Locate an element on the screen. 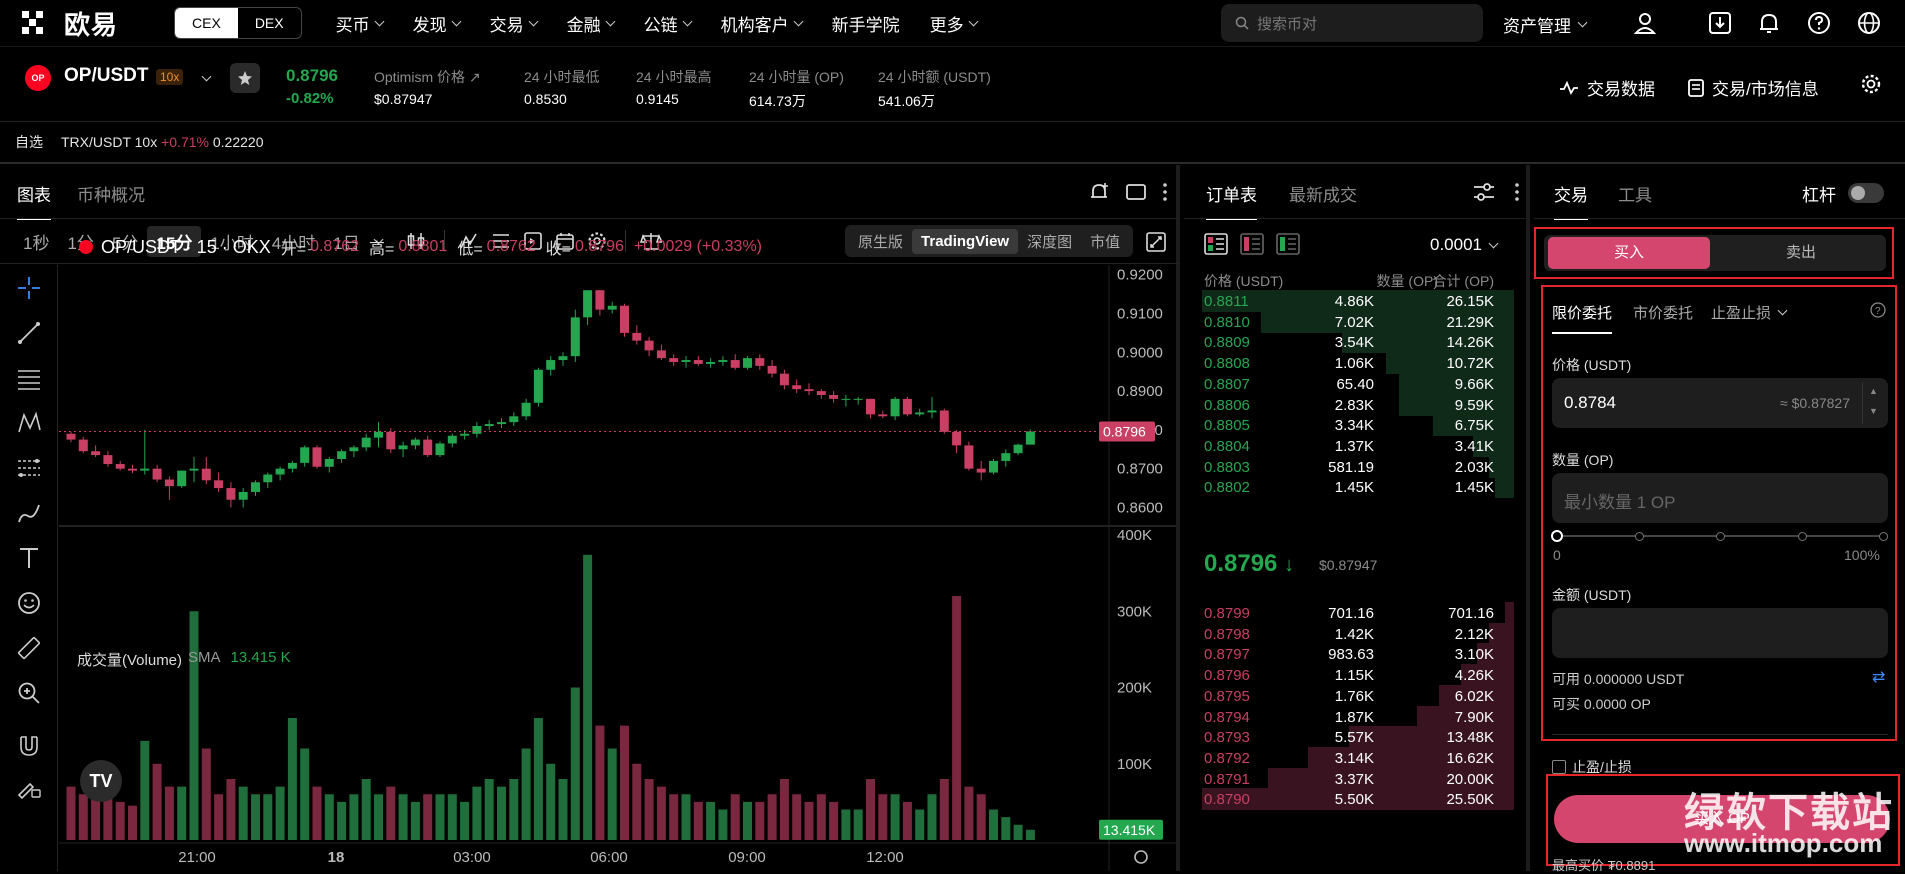 The image size is (1905, 874). brand-logo: 欧易 is located at coordinates (70, 23).